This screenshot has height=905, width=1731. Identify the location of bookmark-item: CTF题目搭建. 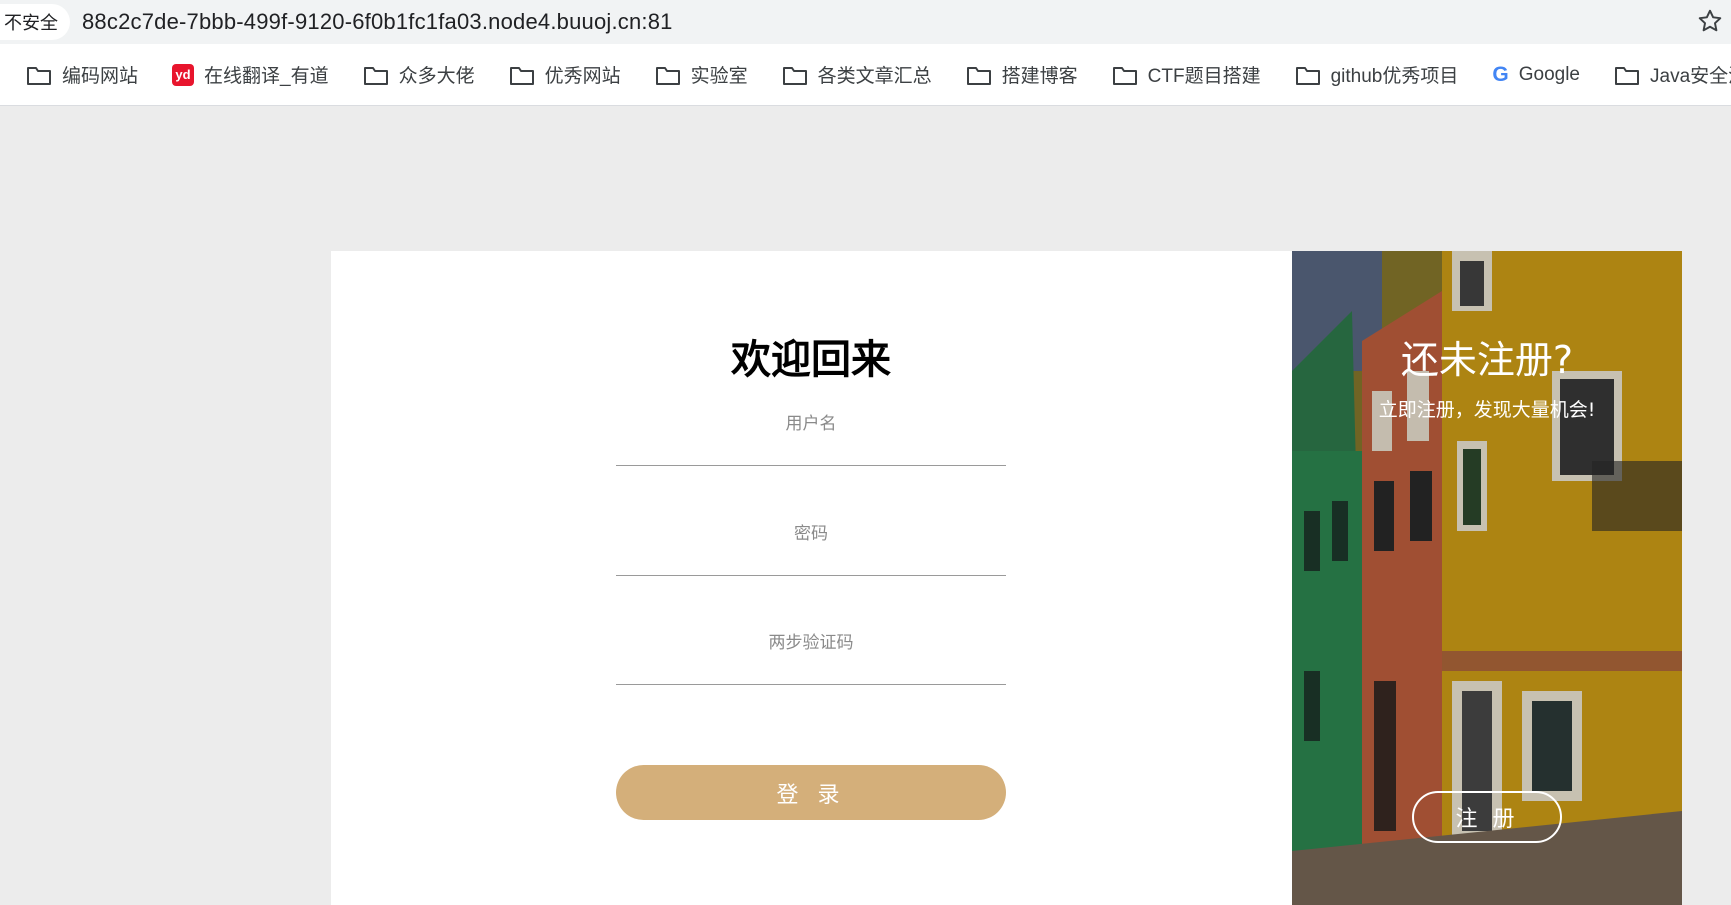
(1186, 74).